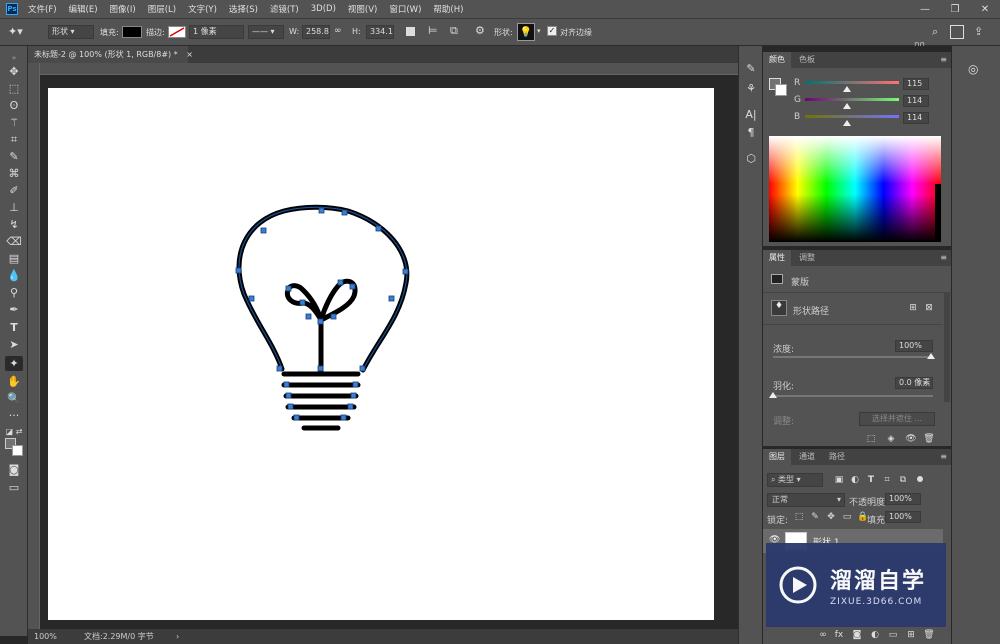  I want to click on fill-input: 100%, so click(903, 517).